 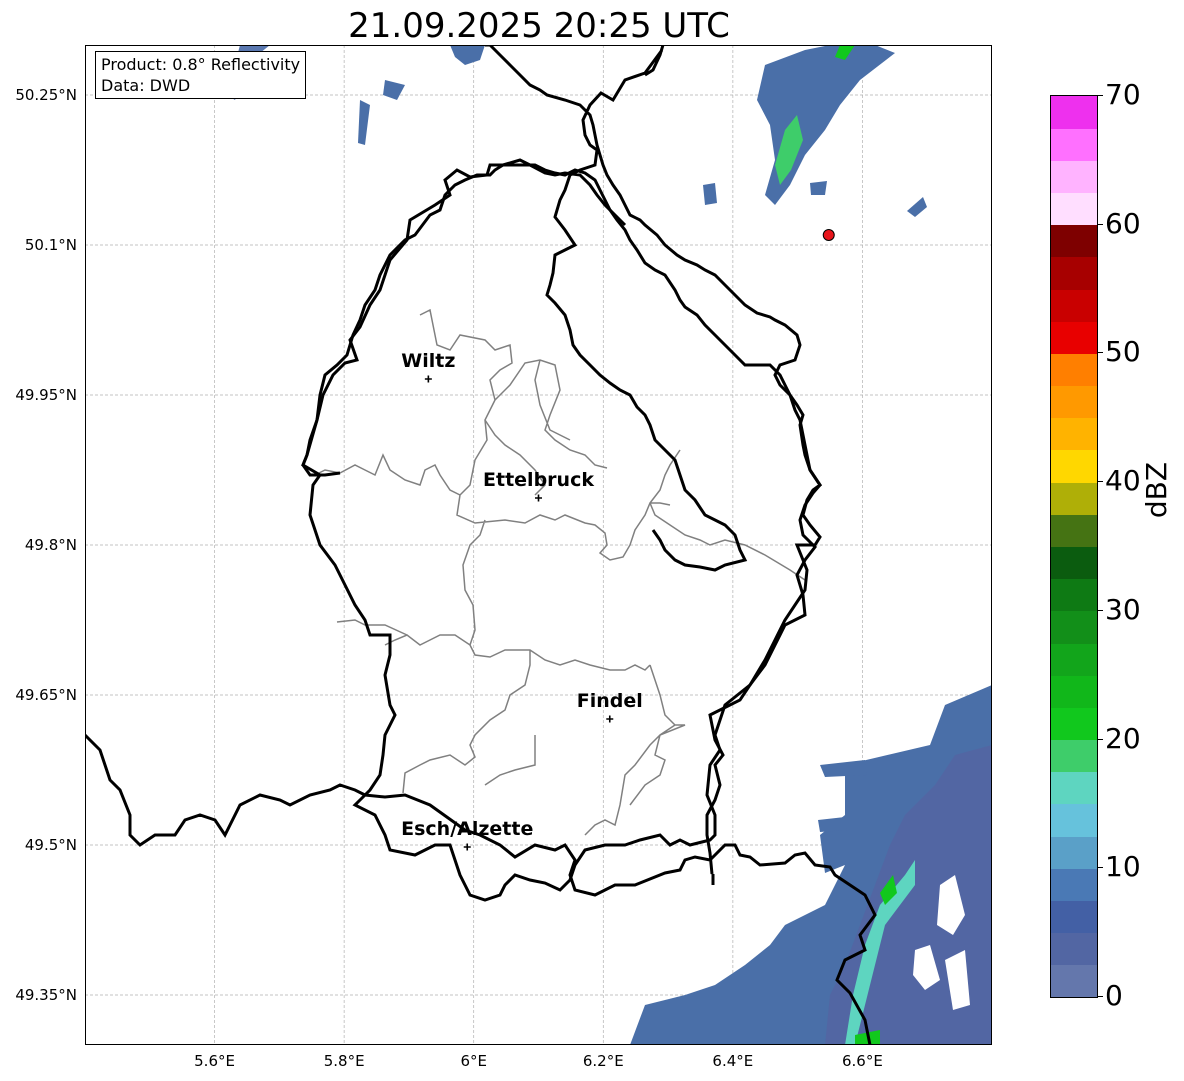 I want to click on colorbar-tick-label: 60, so click(x=1123, y=223).